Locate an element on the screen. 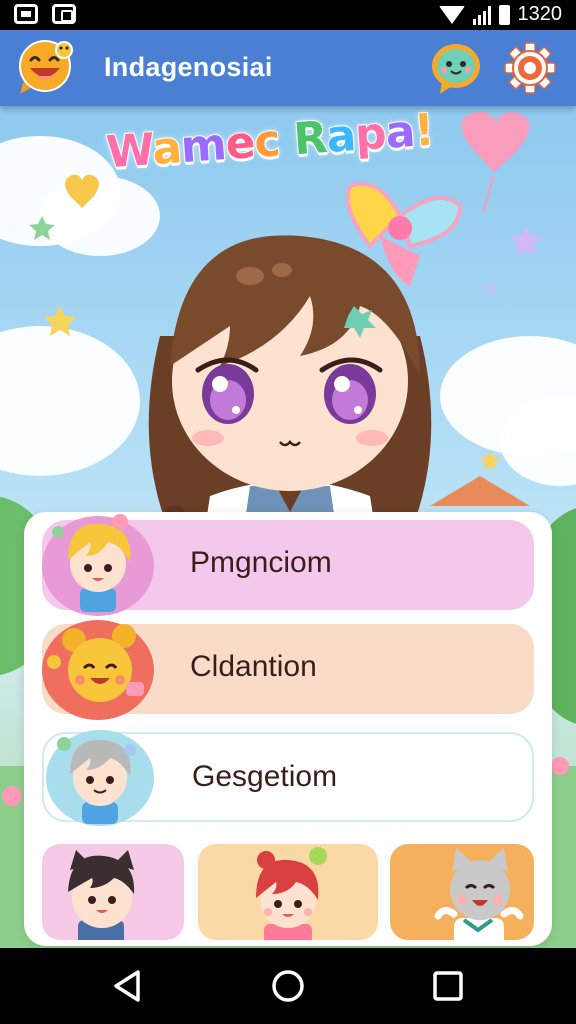 The width and height of the screenshot is (576, 1024). signal-icon is located at coordinates (481, 15).